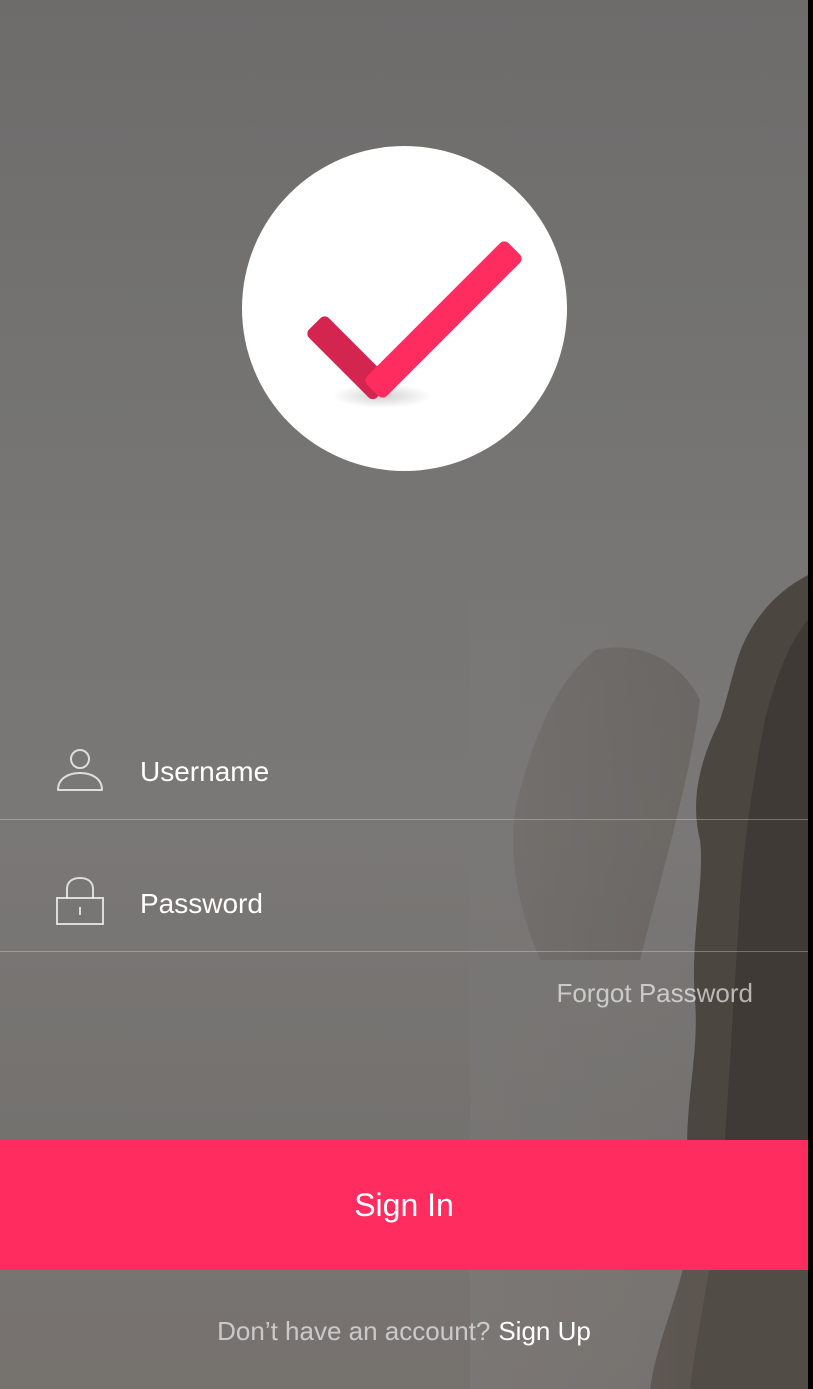 The height and width of the screenshot is (1389, 813). What do you see at coordinates (404, 1205) in the screenshot?
I see `sign-in-button: Sign In` at bounding box center [404, 1205].